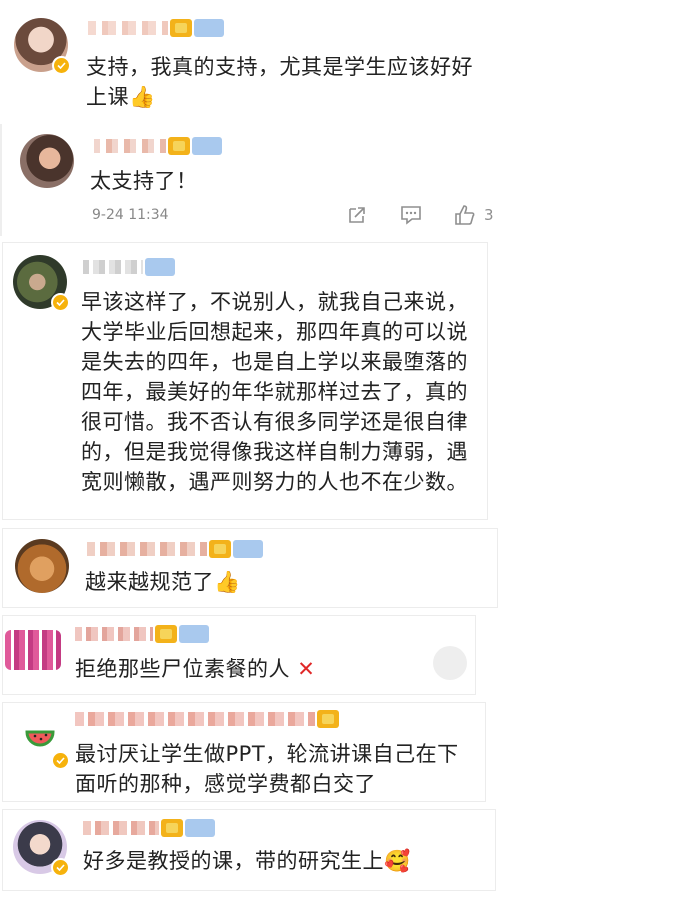 The height and width of the screenshot is (917, 690). What do you see at coordinates (247, 861) in the screenshot?
I see `comment-text: 好多是教授的课，带的研究生上🥰` at bounding box center [247, 861].